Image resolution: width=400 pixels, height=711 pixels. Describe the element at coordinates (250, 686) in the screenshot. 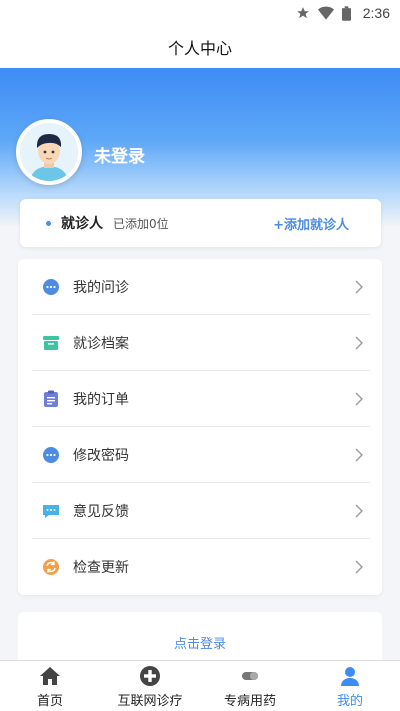

I see `nav-item-medicine: 专病用药` at that location.